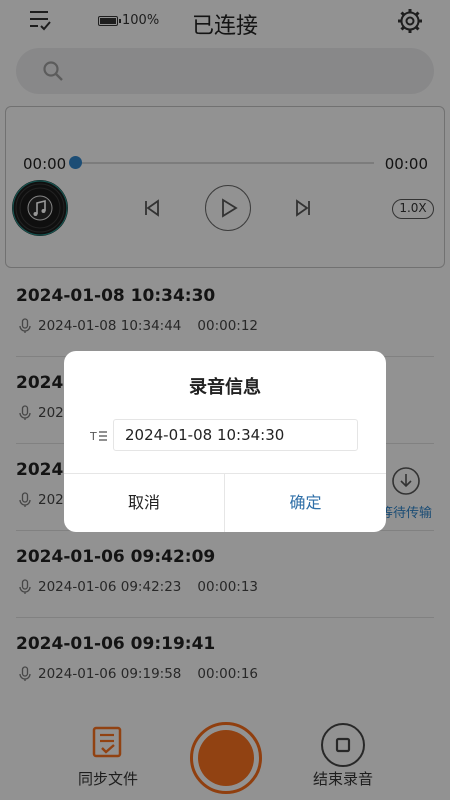 The width and height of the screenshot is (450, 800). Describe the element at coordinates (225, 387) in the screenshot. I see `dialog-title: 录音信息` at that location.